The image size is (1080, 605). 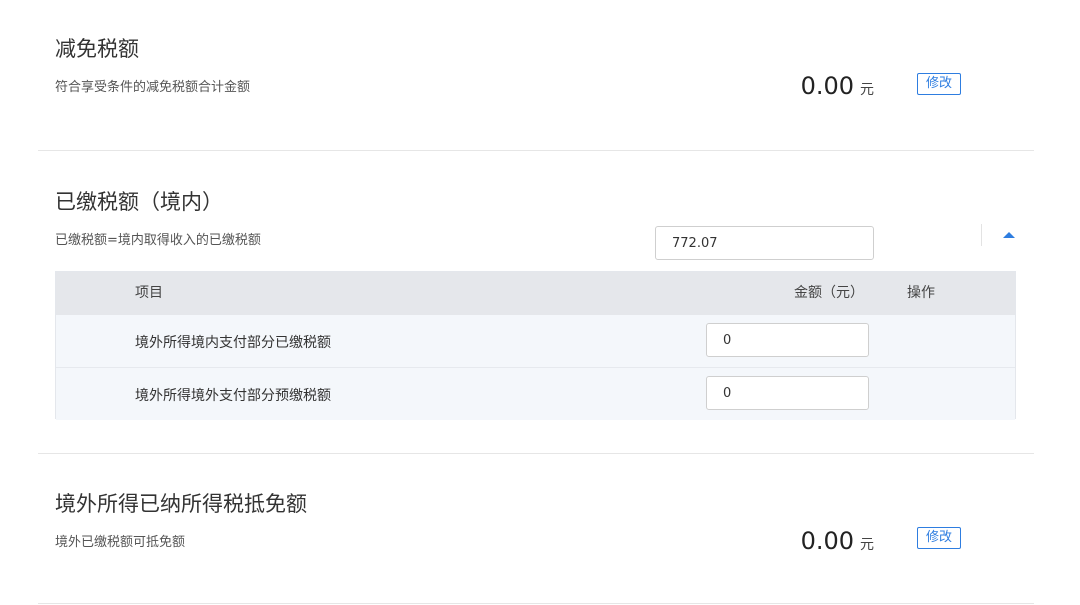 What do you see at coordinates (939, 538) in the screenshot?
I see `foreign-credit-edit-button: 修改` at bounding box center [939, 538].